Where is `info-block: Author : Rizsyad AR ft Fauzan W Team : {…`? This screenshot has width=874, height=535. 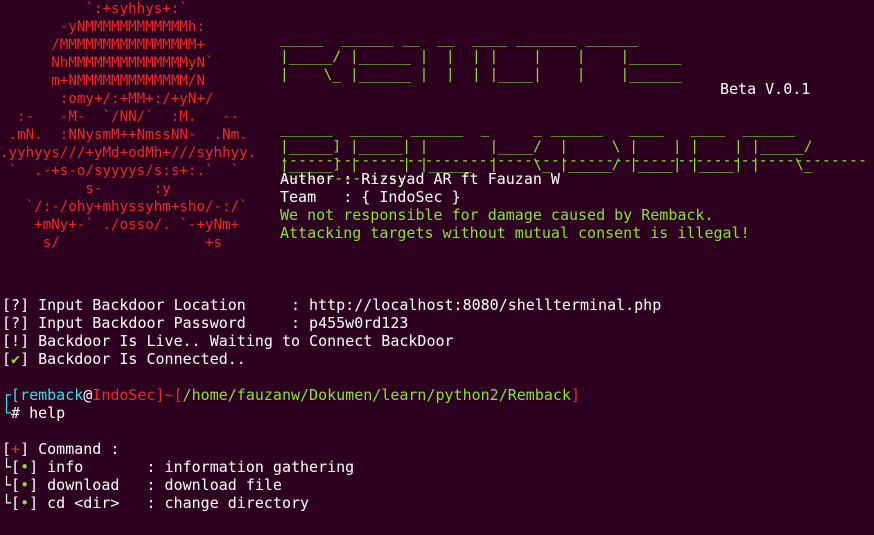 info-block: Author : Rizsyad AR ft Fauzan W Team : {… is located at coordinates (515, 206).